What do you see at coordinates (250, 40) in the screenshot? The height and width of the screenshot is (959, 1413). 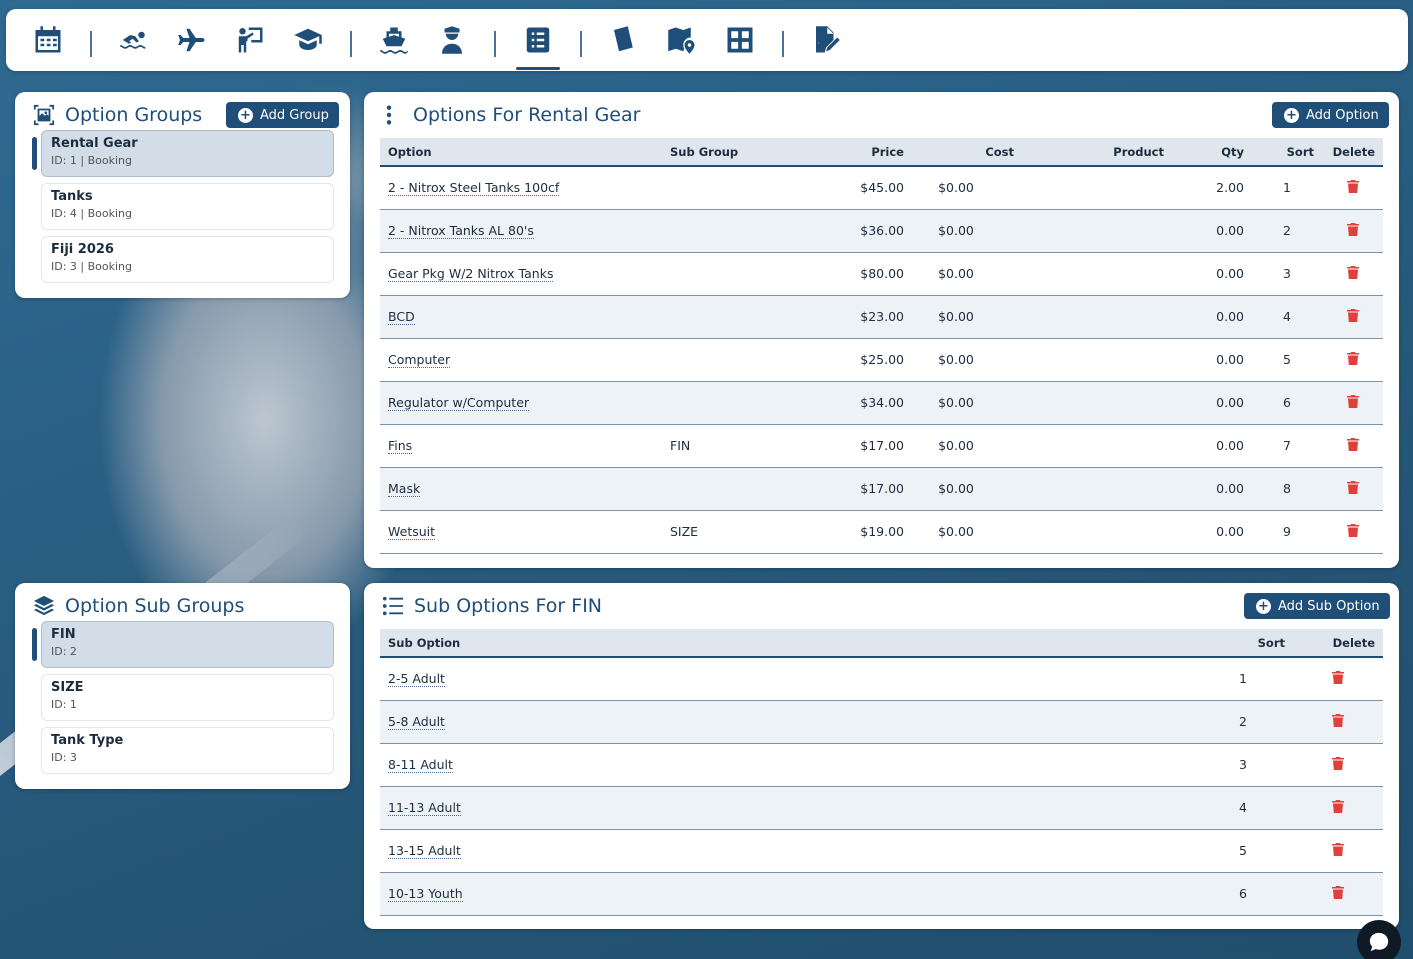 I see `instructor-icon` at bounding box center [250, 40].